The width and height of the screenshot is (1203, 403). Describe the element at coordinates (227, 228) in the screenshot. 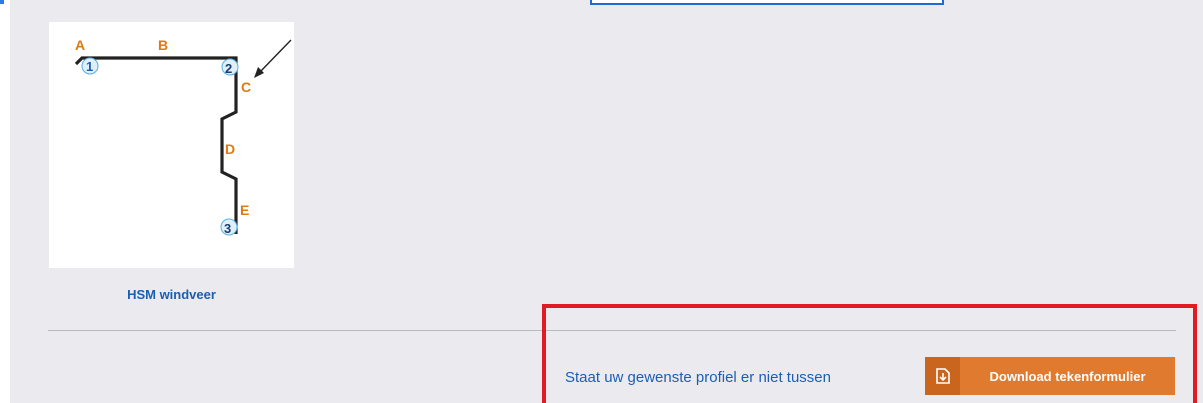

I see `angle-number-3: 3` at that location.